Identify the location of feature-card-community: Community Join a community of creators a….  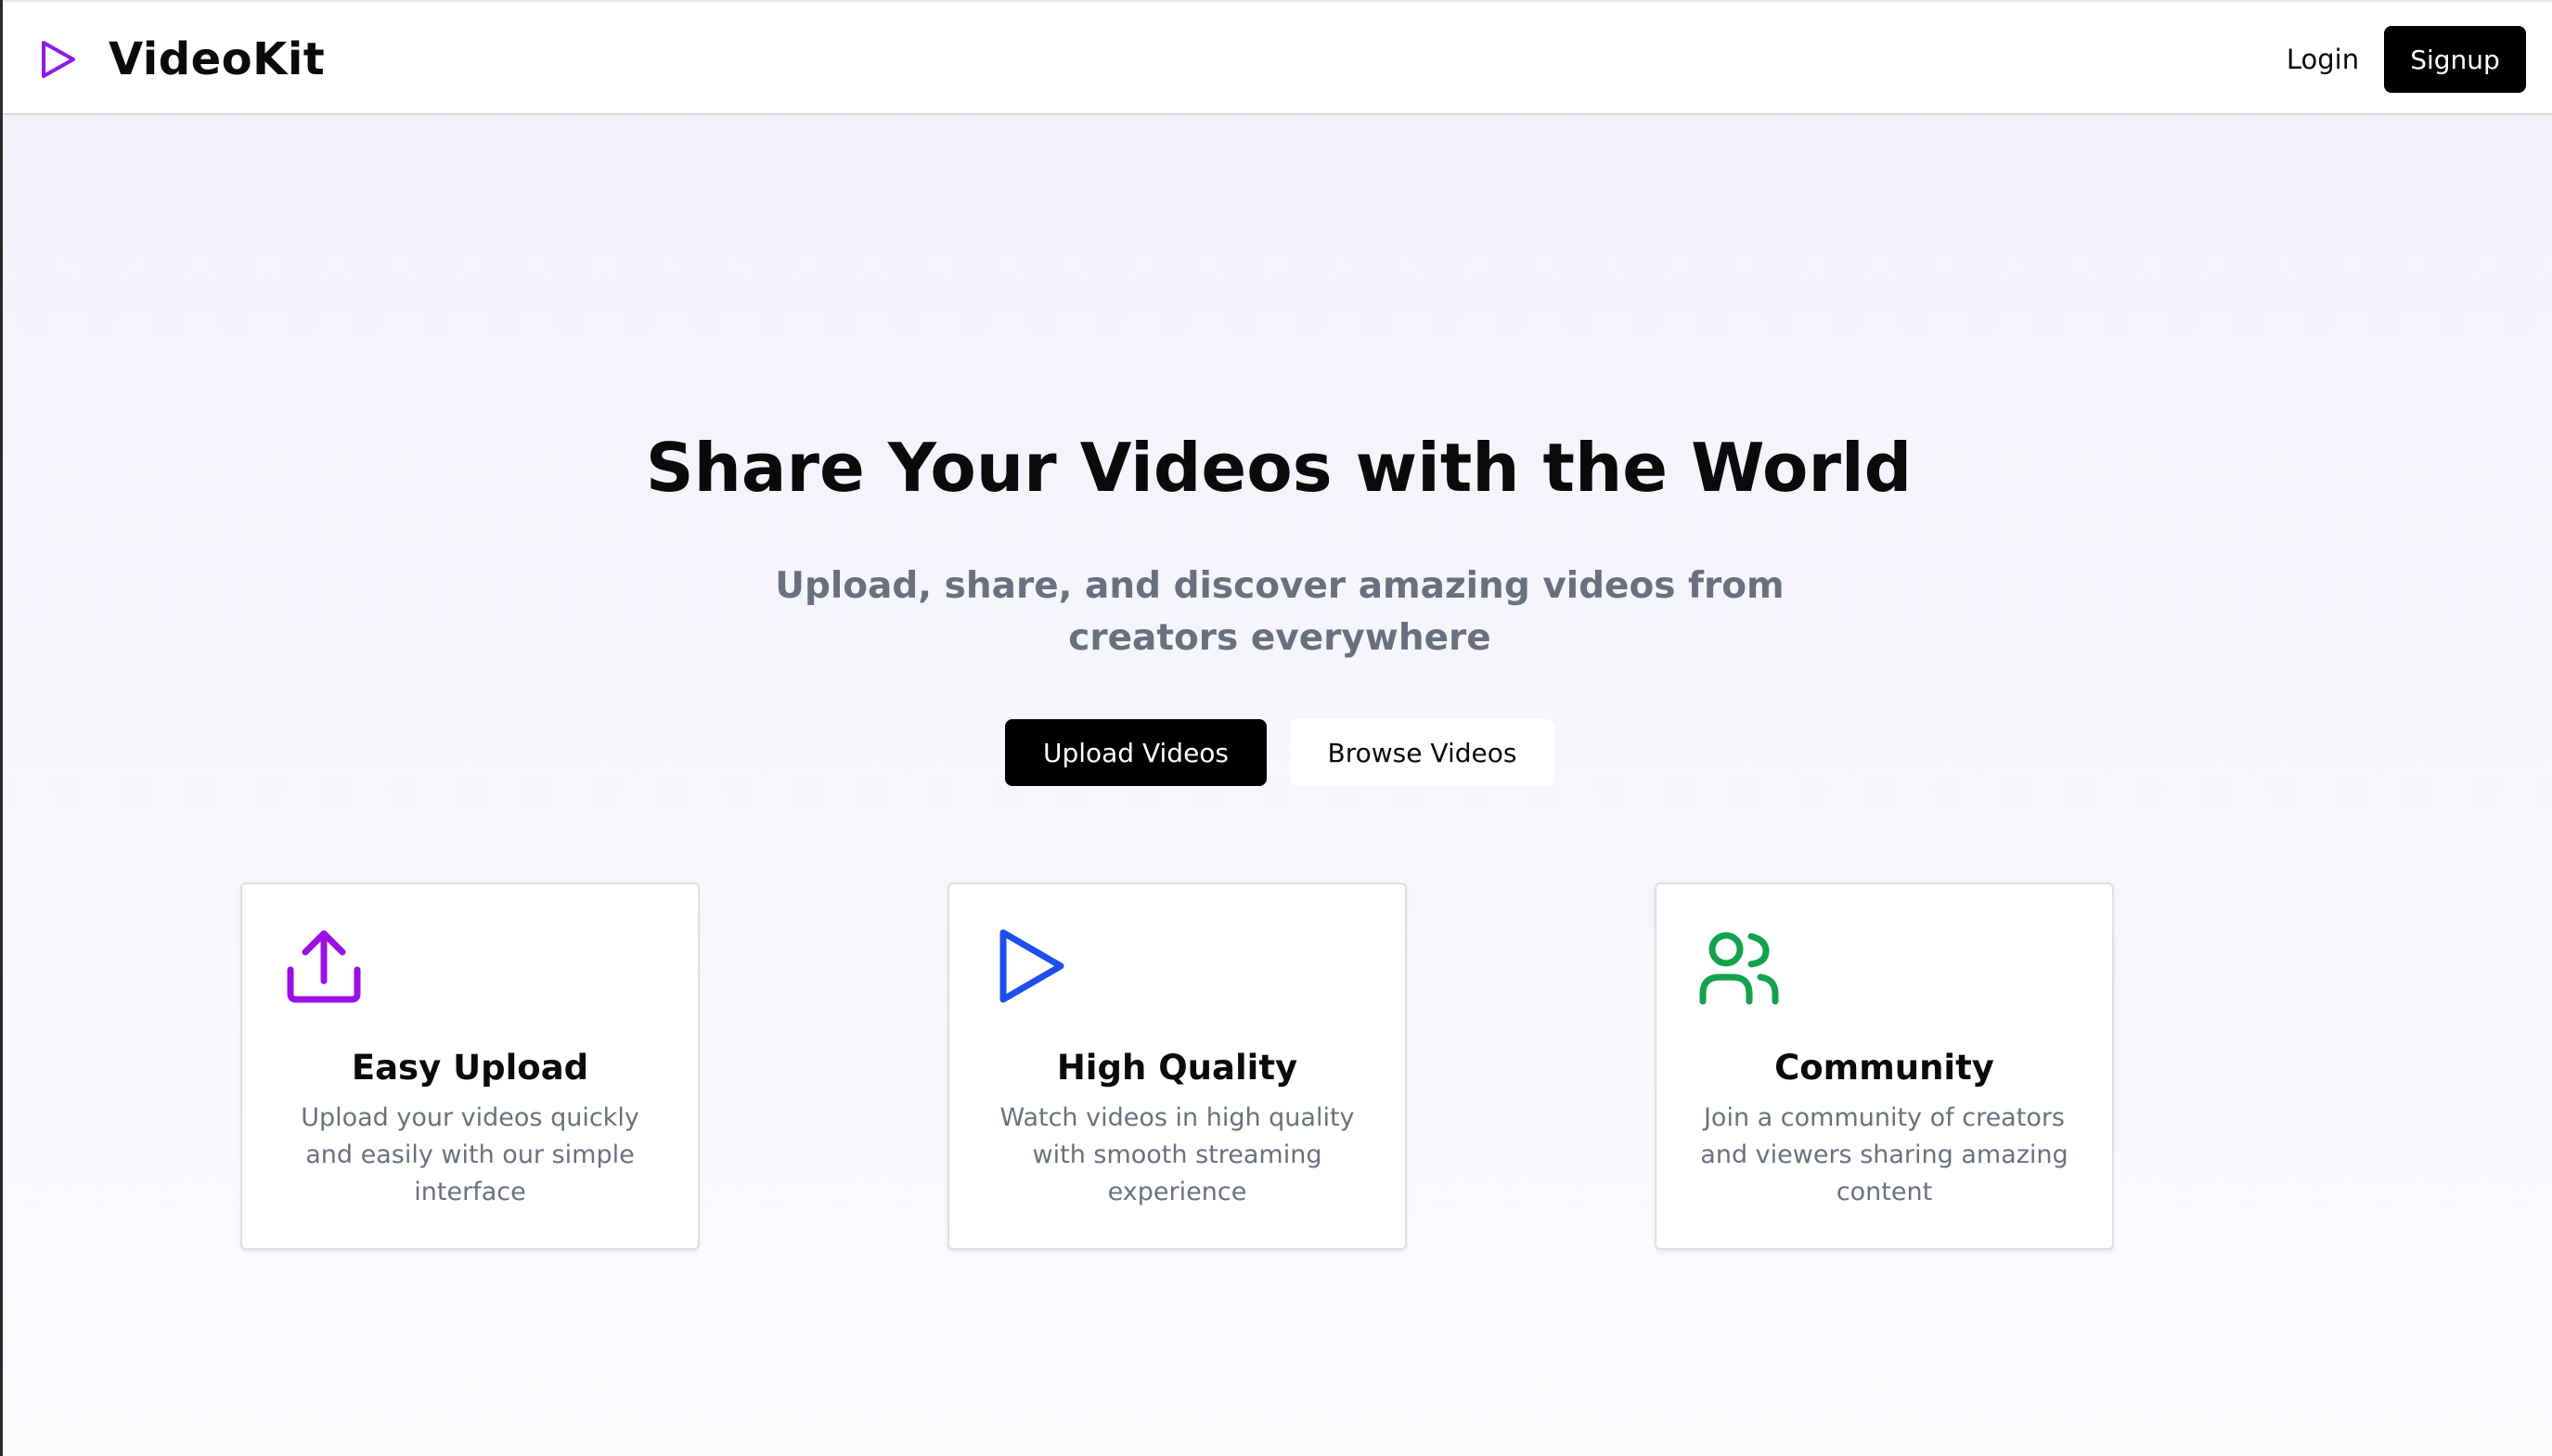
(1885, 1066).